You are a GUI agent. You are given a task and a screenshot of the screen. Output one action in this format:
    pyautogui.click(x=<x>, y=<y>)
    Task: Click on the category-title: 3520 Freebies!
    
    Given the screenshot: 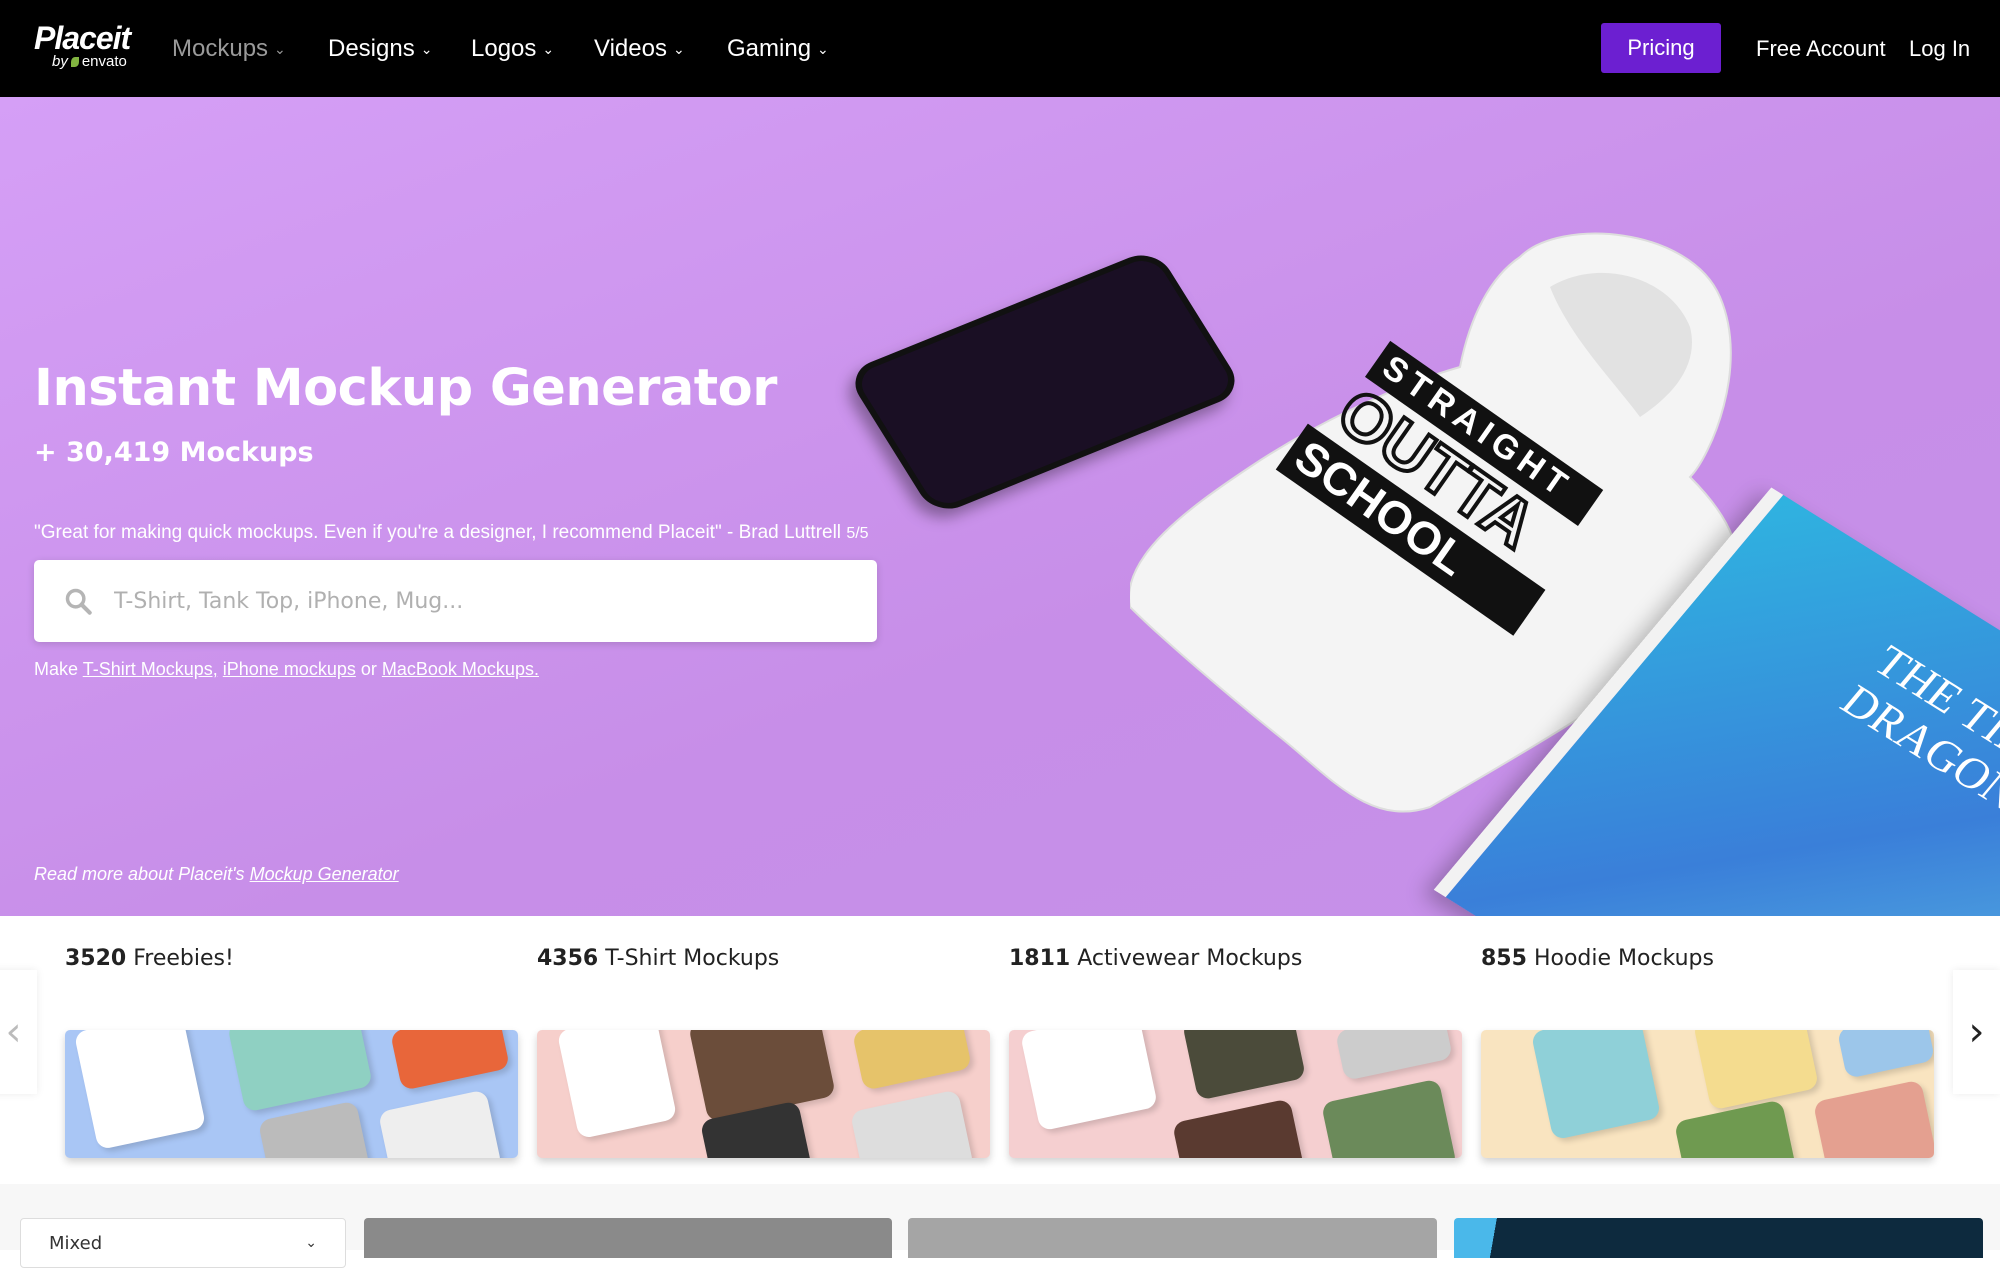 What is the action you would take?
    pyautogui.click(x=149, y=958)
    